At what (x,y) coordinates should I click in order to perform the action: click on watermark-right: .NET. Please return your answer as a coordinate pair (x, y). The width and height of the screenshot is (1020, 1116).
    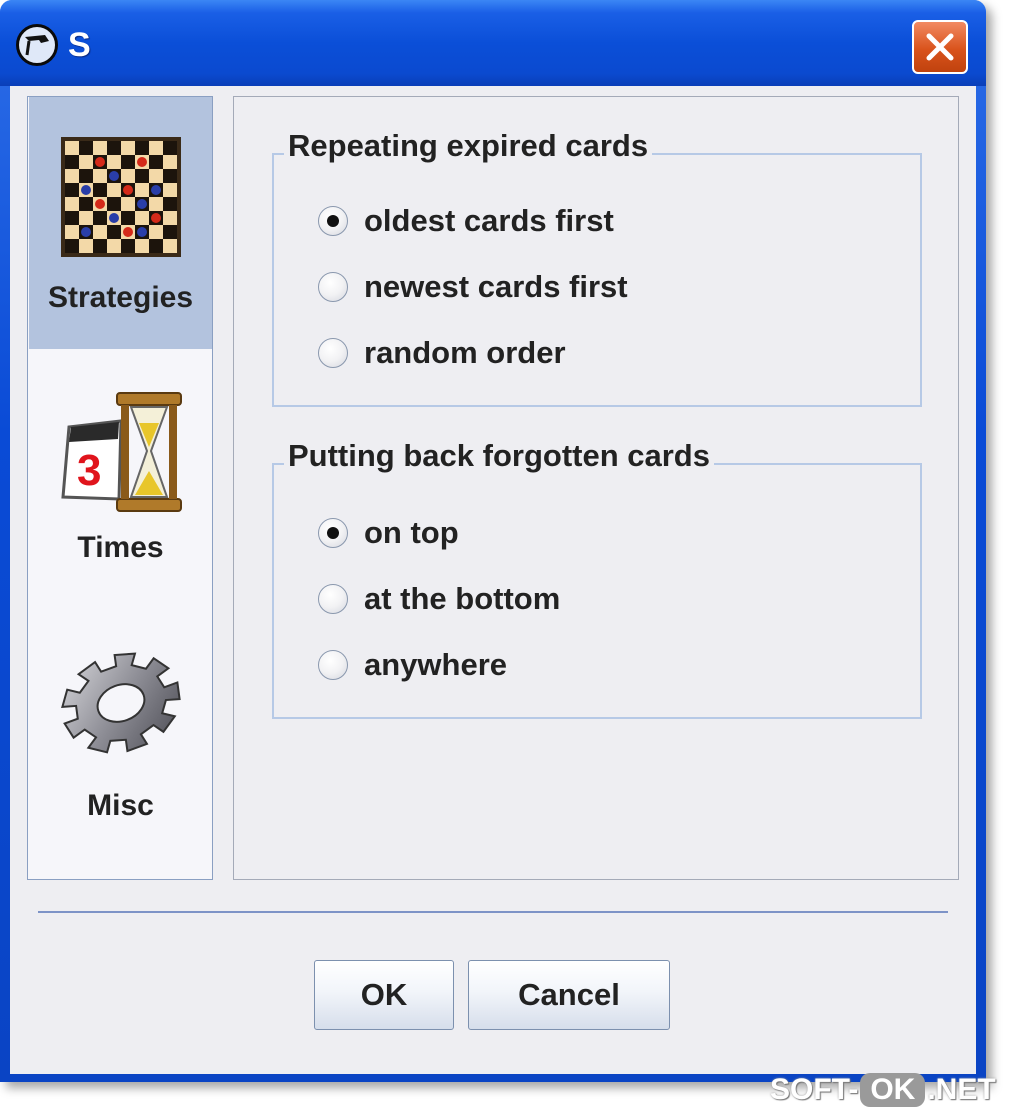
    Looking at the image, I should click on (961, 1089).